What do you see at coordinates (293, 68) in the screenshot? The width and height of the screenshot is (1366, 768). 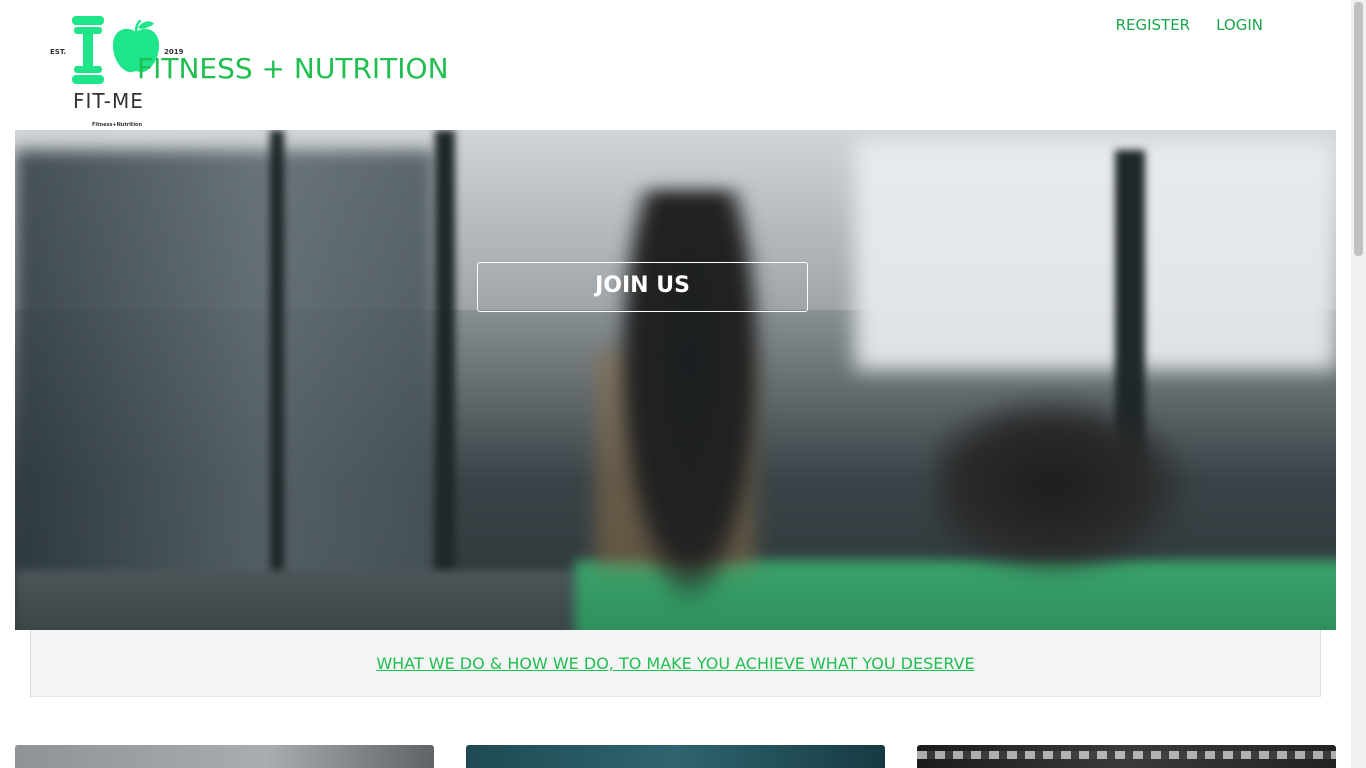 I see `site-tagline: FITNESS + NUTRITION` at bounding box center [293, 68].